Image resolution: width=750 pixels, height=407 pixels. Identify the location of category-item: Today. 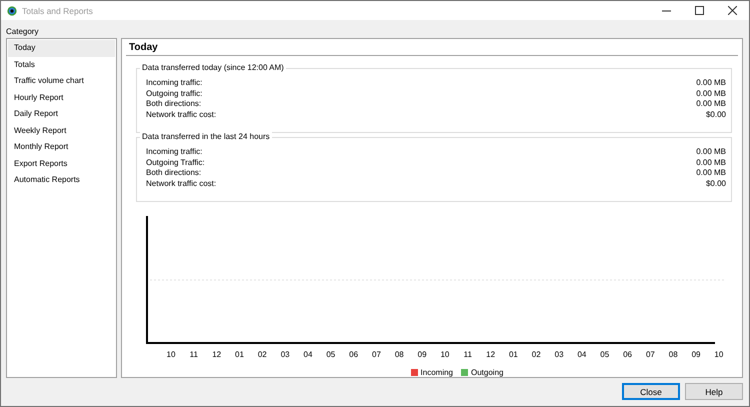
(61, 48).